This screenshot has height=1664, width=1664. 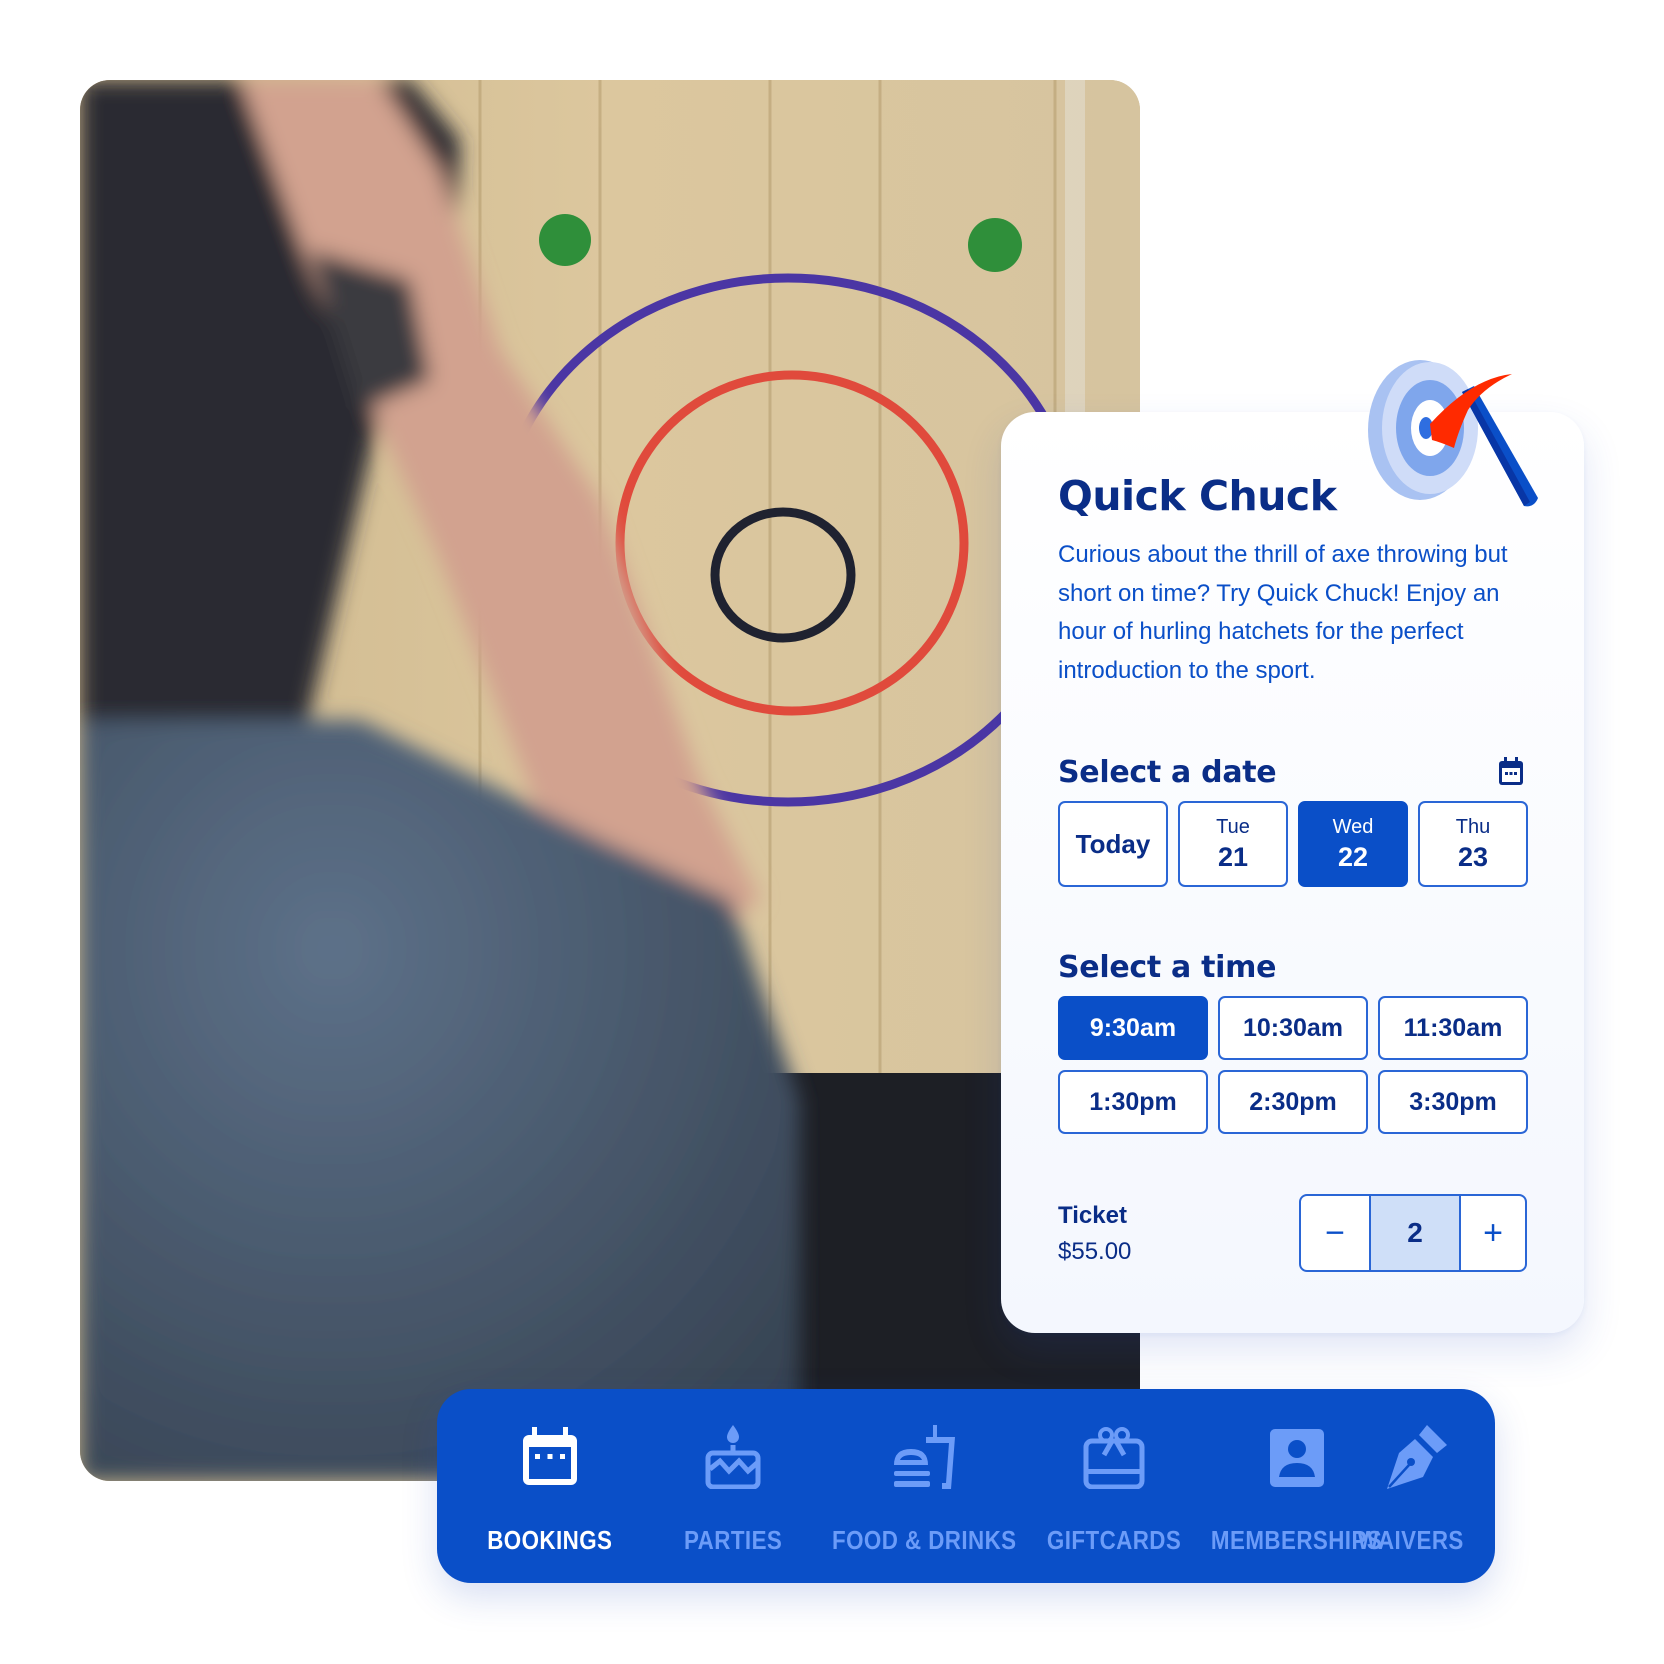 What do you see at coordinates (550, 1486) in the screenshot?
I see `nav-item-bookings: BOOKINGS` at bounding box center [550, 1486].